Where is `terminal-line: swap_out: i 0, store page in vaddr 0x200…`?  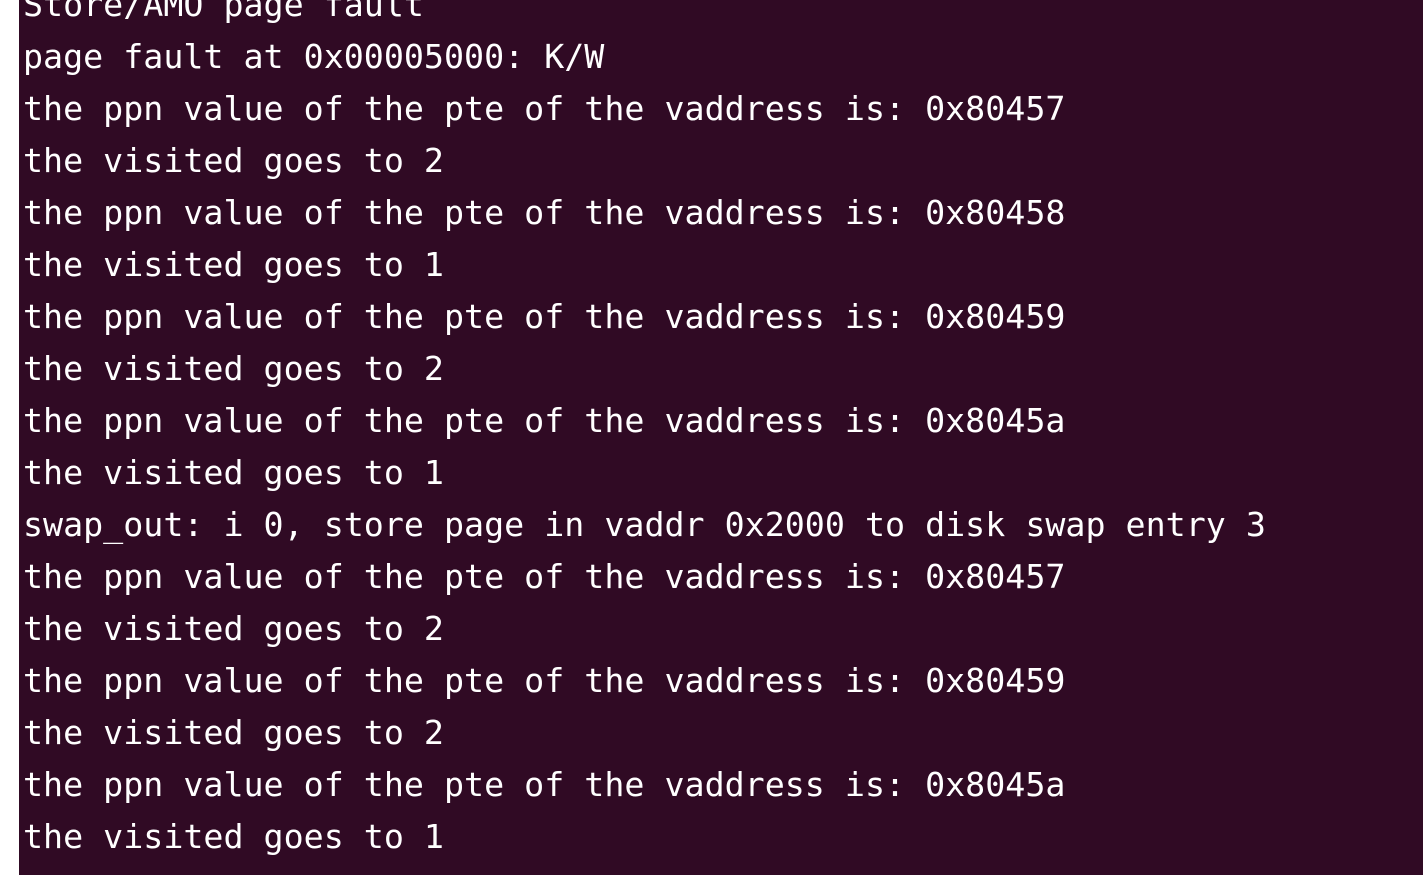
terminal-line: swap_out: i 0, store page in vaddr 0x200… is located at coordinates (644, 524).